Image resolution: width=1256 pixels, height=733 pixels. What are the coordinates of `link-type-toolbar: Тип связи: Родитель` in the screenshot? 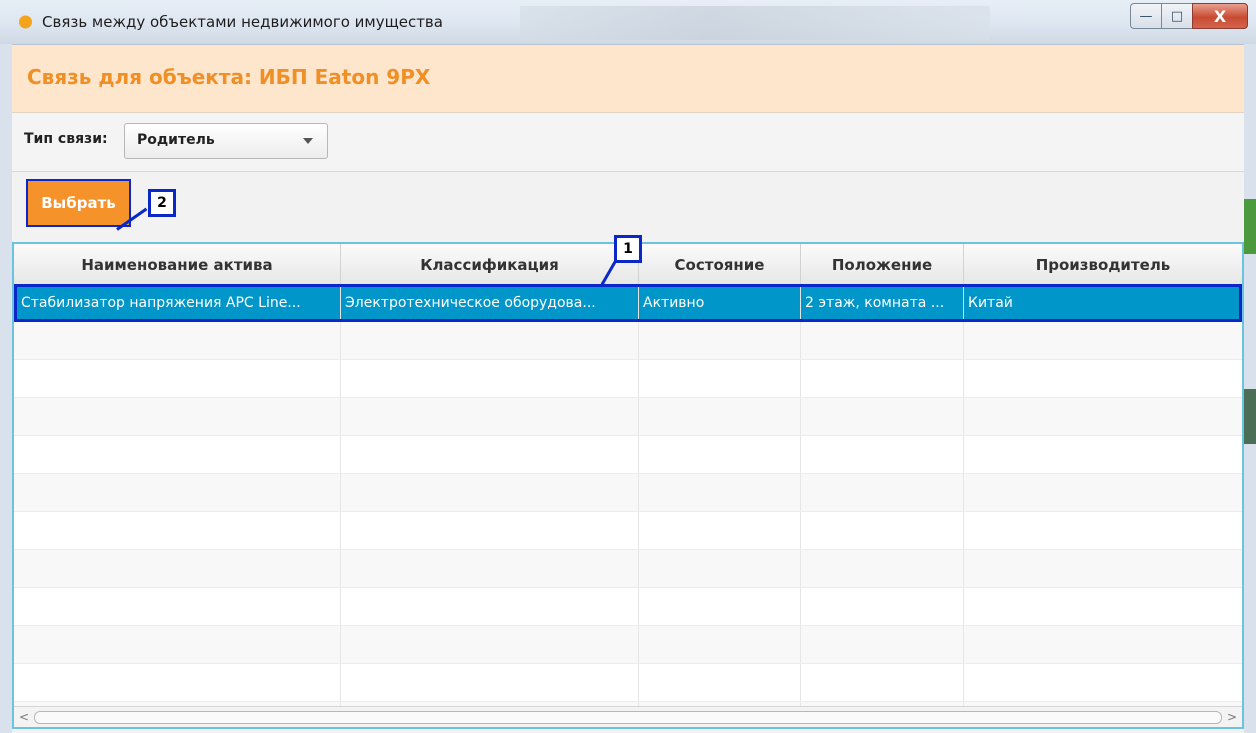 It's located at (628, 142).